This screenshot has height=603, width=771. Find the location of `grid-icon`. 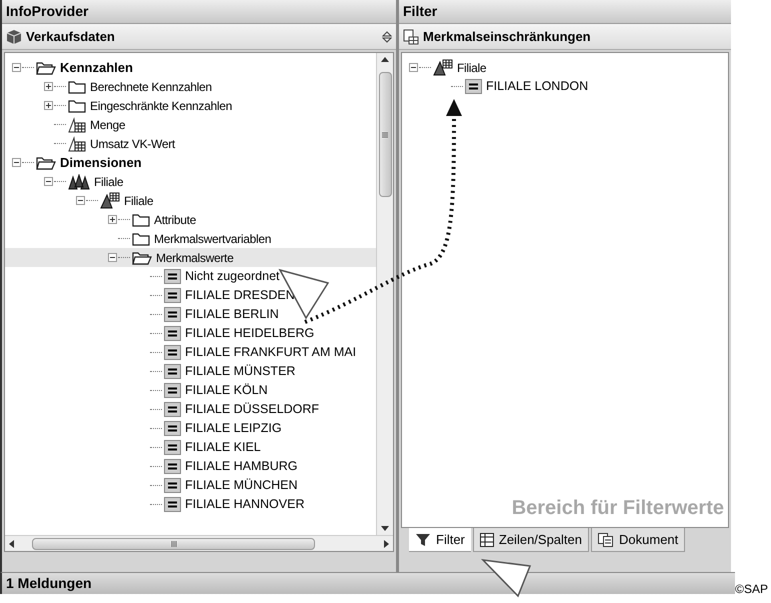

grid-icon is located at coordinates (487, 539).